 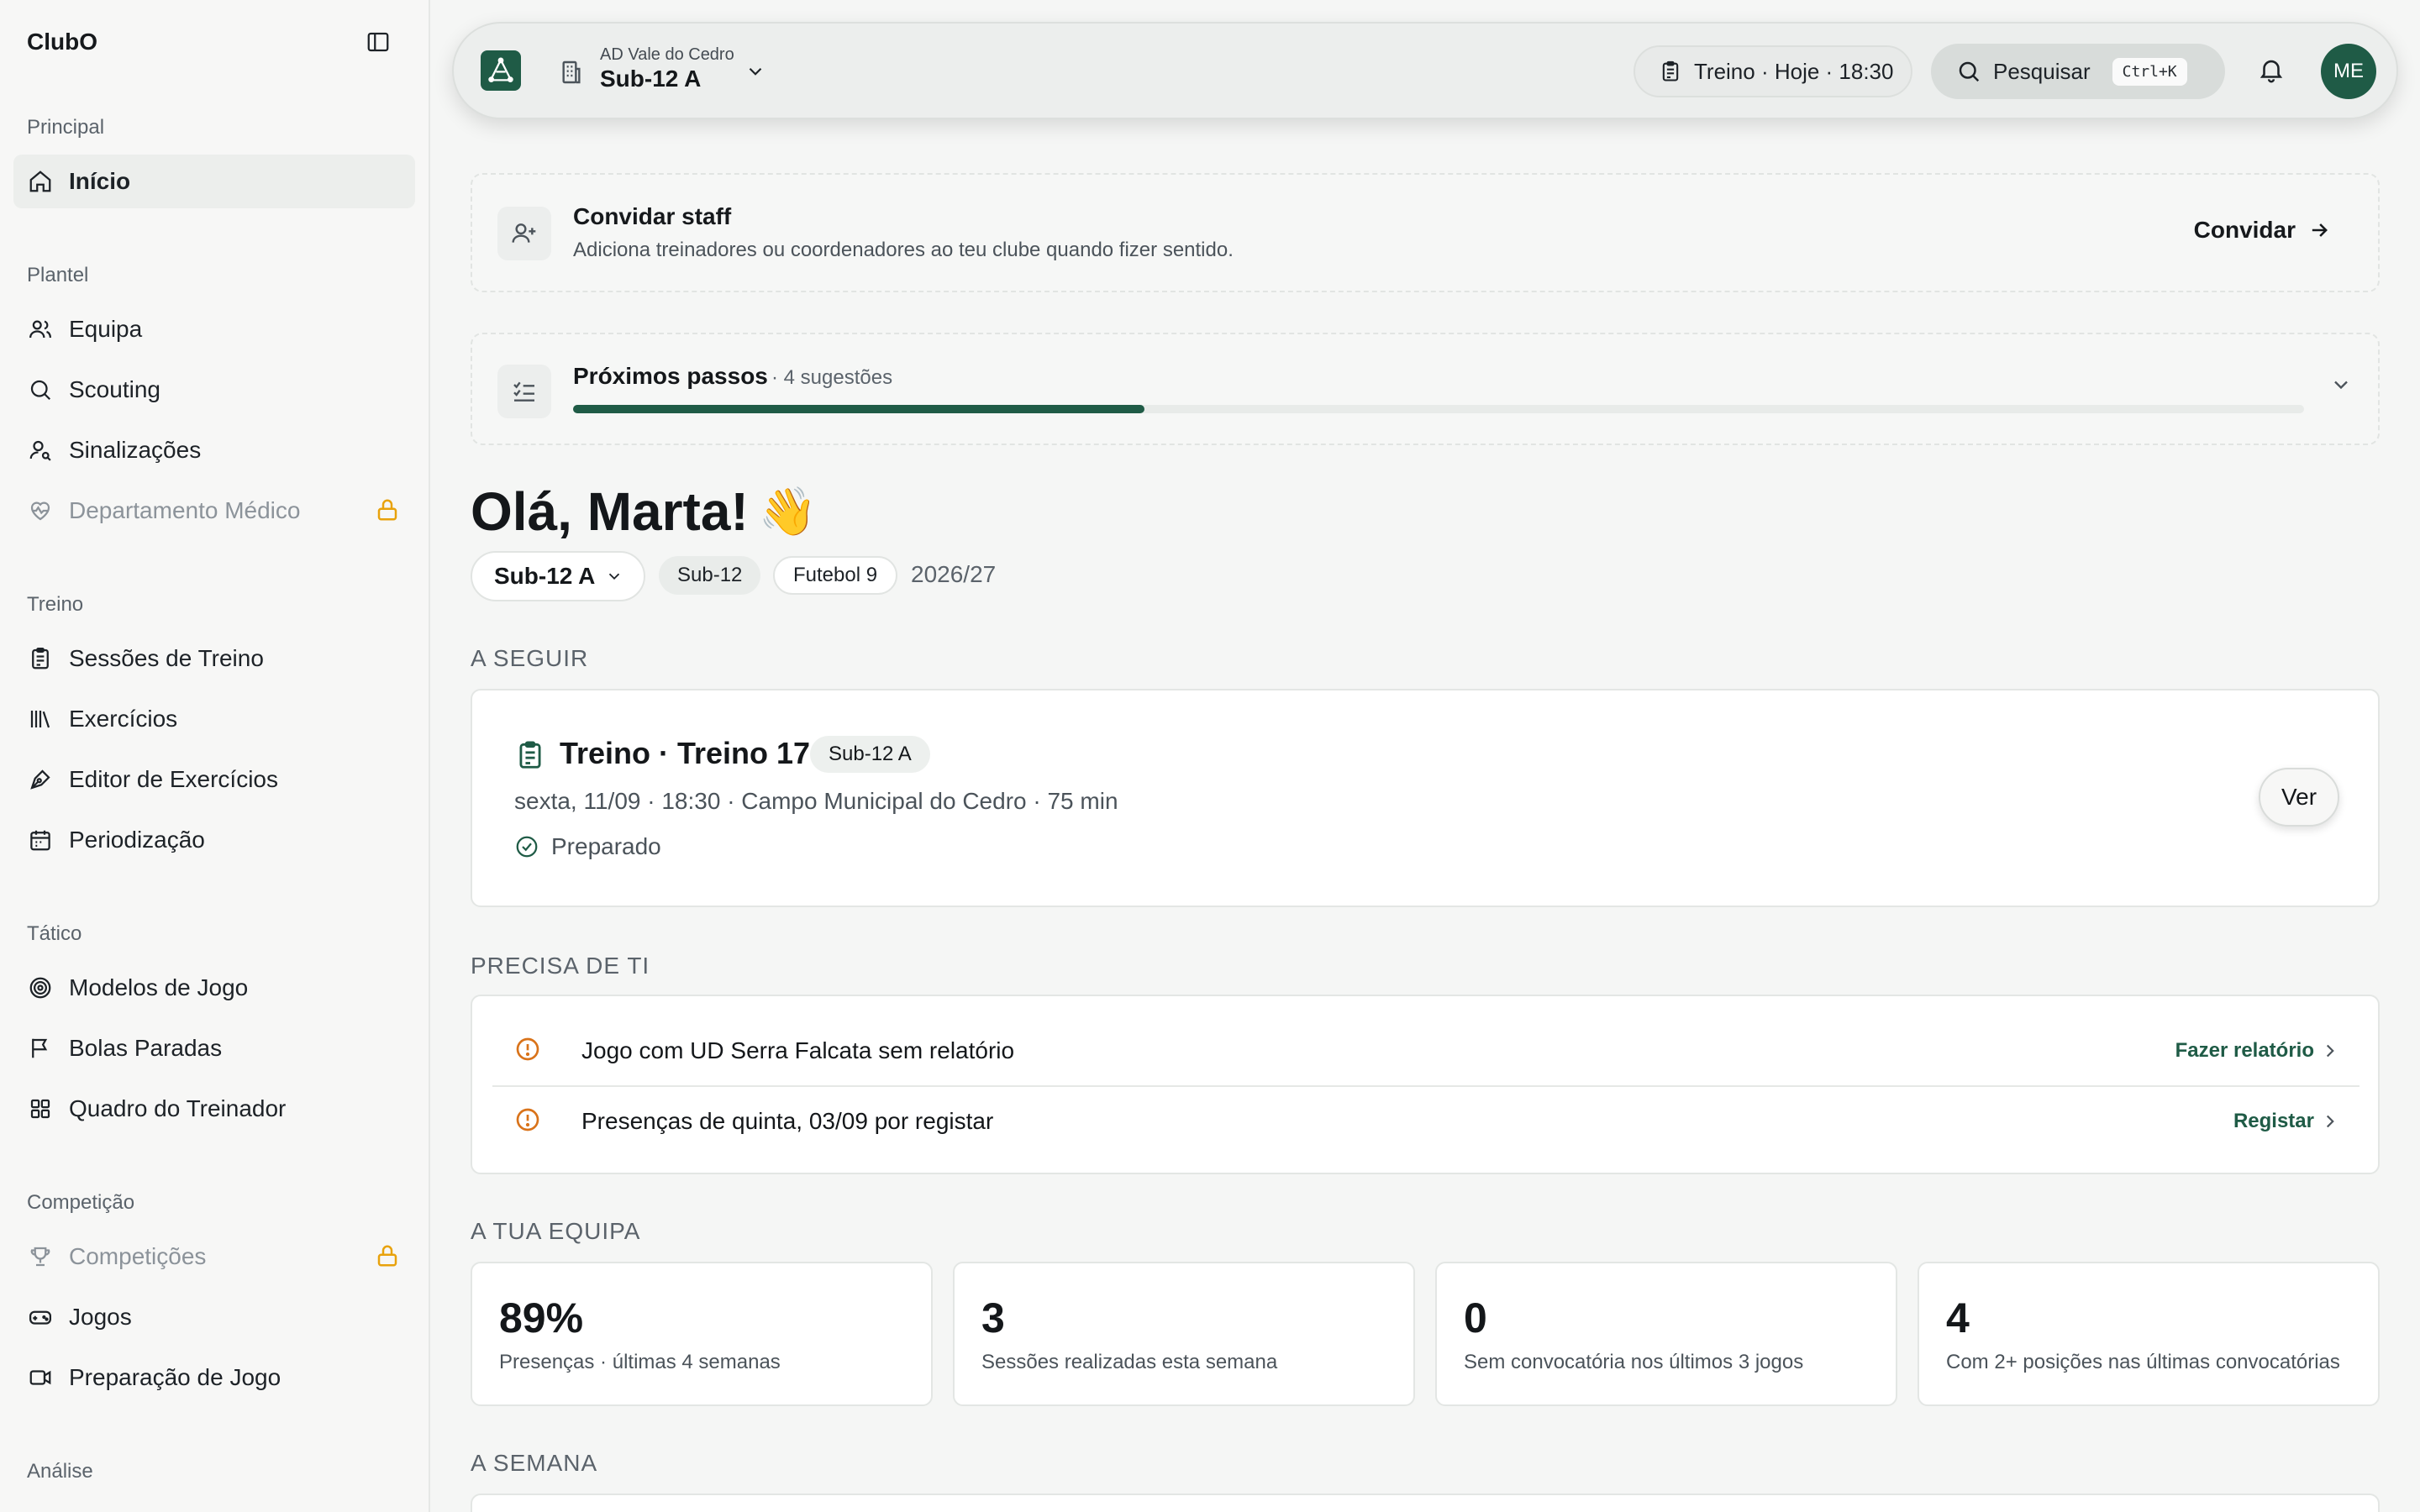 What do you see at coordinates (640, 1362) in the screenshot?
I see `stat-label: Presenças · últimas 4 semanas` at bounding box center [640, 1362].